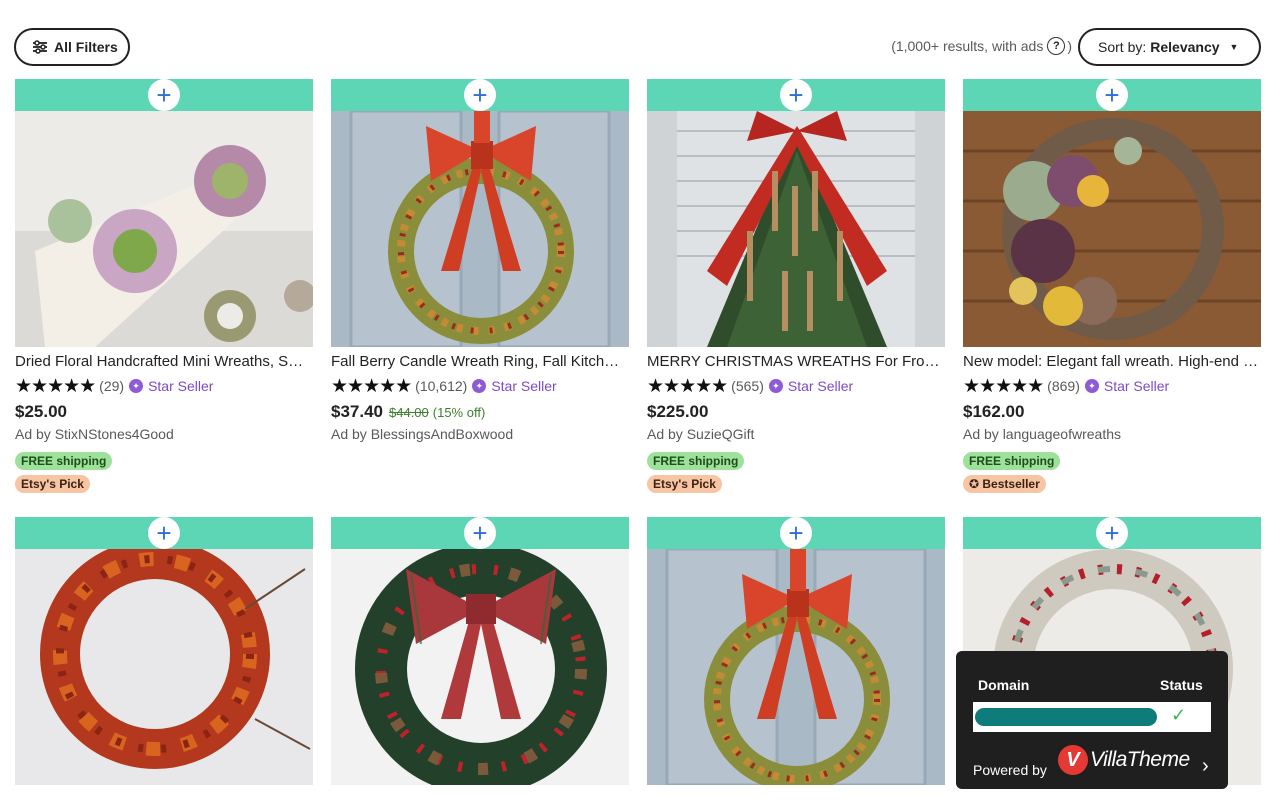 This screenshot has height=800, width=1280. Describe the element at coordinates (1010, 770) in the screenshot. I see `powered-by-label: Powered by` at that location.